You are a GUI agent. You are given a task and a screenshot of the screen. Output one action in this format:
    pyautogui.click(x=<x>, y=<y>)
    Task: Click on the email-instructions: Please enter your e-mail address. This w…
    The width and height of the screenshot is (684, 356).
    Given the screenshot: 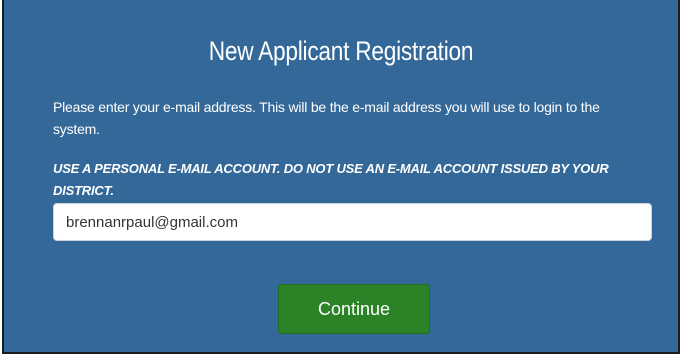 What is the action you would take?
    pyautogui.click(x=326, y=118)
    